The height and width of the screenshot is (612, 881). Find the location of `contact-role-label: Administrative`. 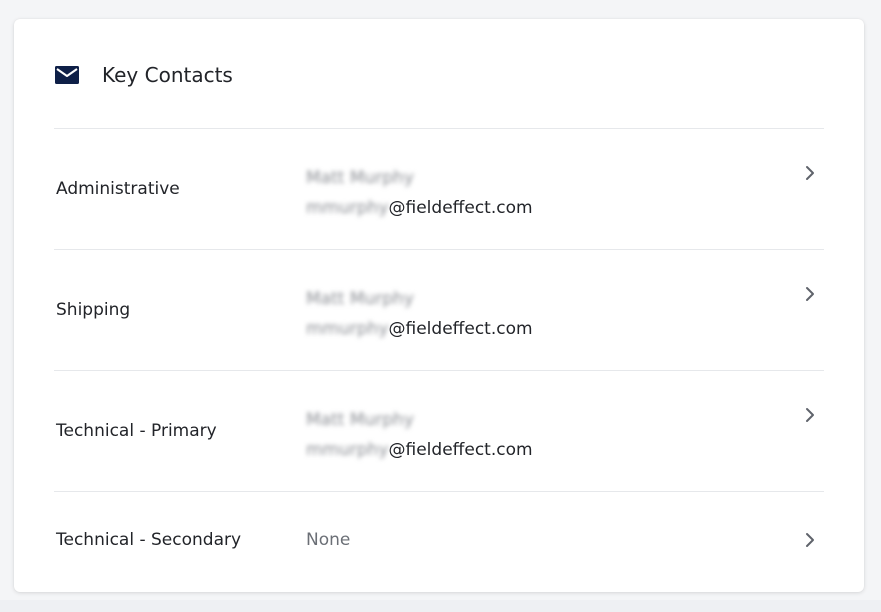

contact-role-label: Administrative is located at coordinates (118, 189).